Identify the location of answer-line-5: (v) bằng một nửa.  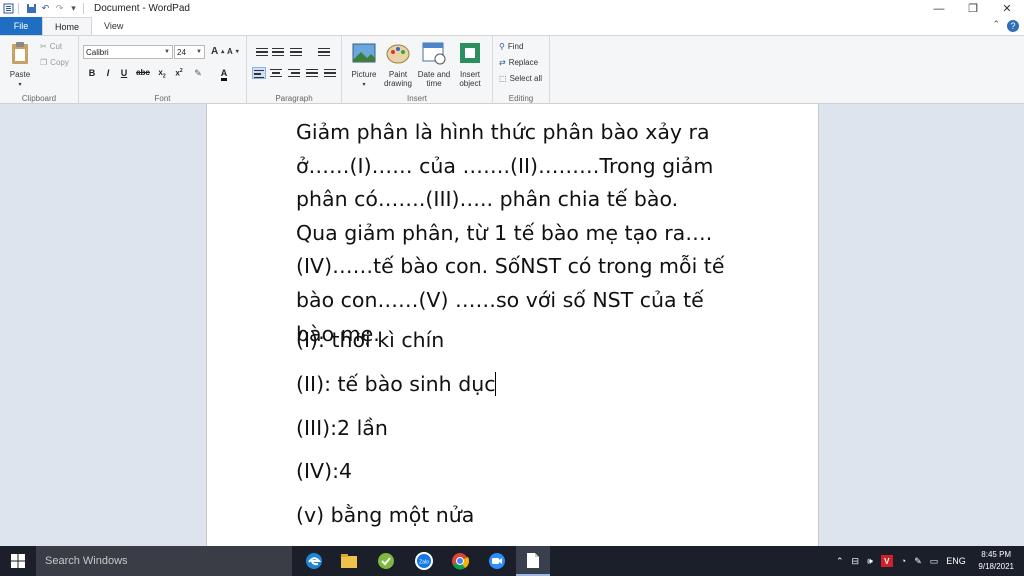
(385, 515).